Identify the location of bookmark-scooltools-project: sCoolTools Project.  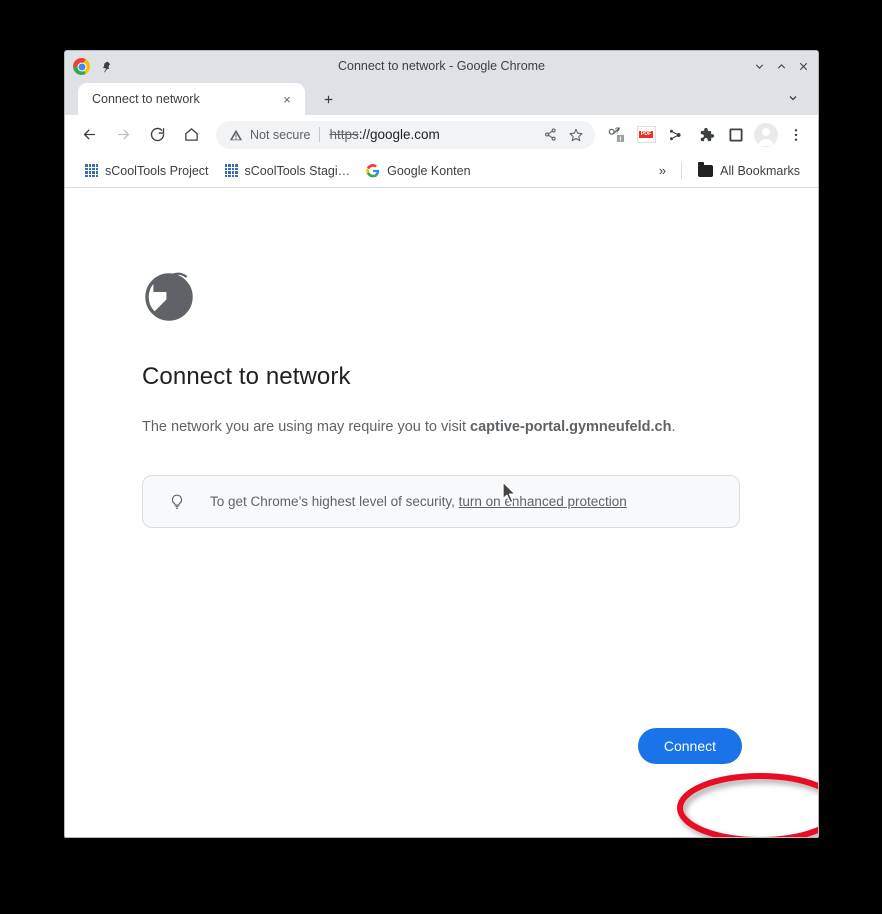
(147, 171).